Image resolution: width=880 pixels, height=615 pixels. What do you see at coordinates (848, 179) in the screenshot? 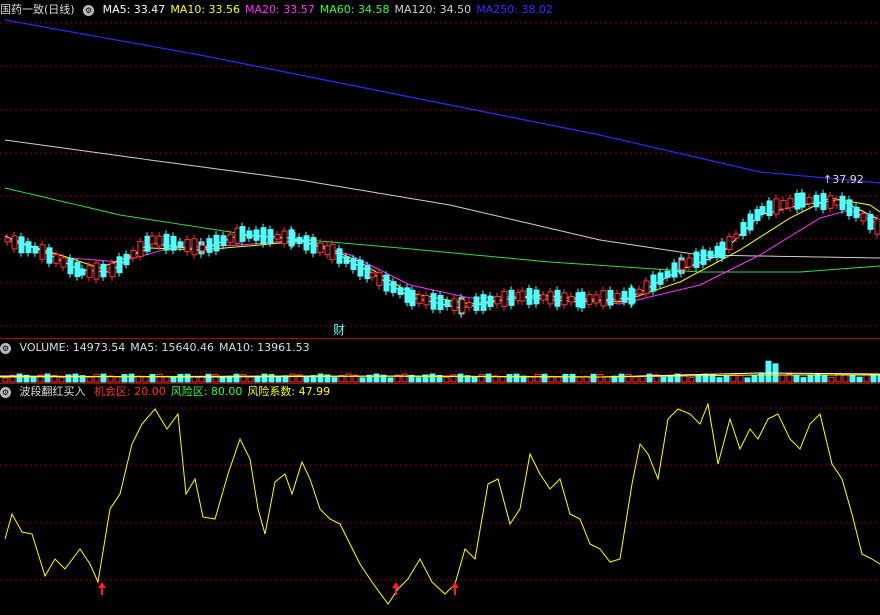
I see `high-value: 37.92` at bounding box center [848, 179].